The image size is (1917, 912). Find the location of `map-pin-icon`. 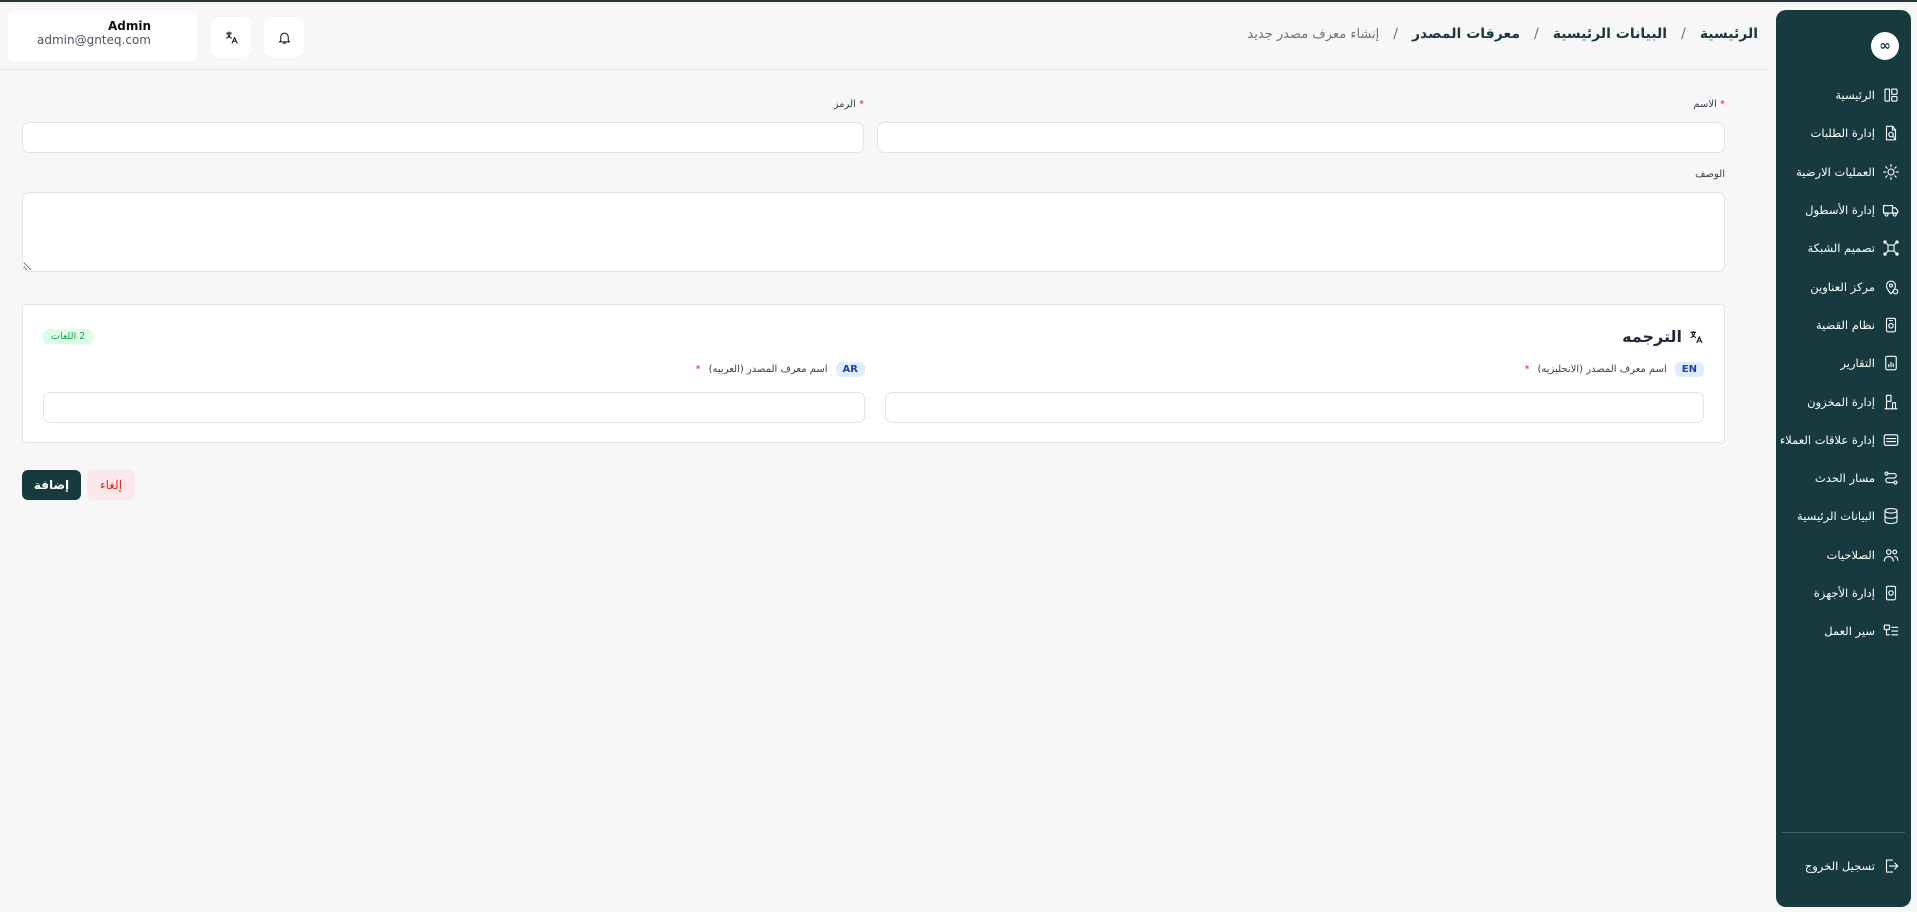

map-pin-icon is located at coordinates (1891, 287).